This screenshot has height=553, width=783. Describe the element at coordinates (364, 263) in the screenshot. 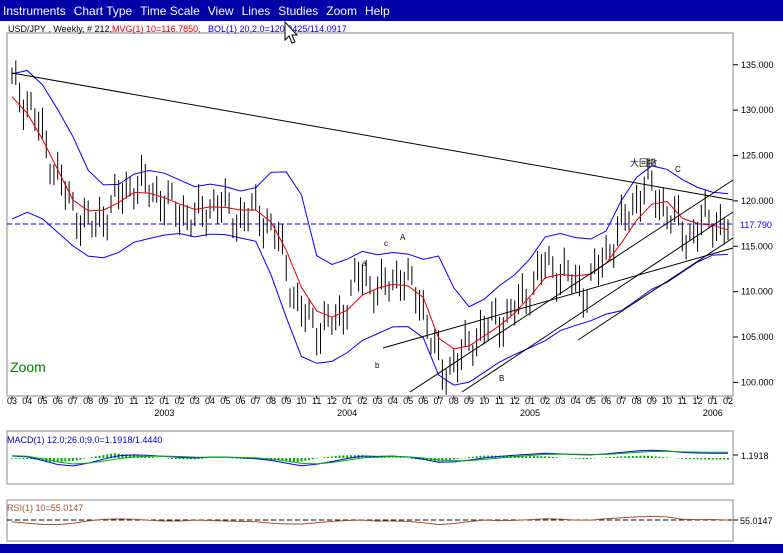

I see `wave-label-a: a` at that location.